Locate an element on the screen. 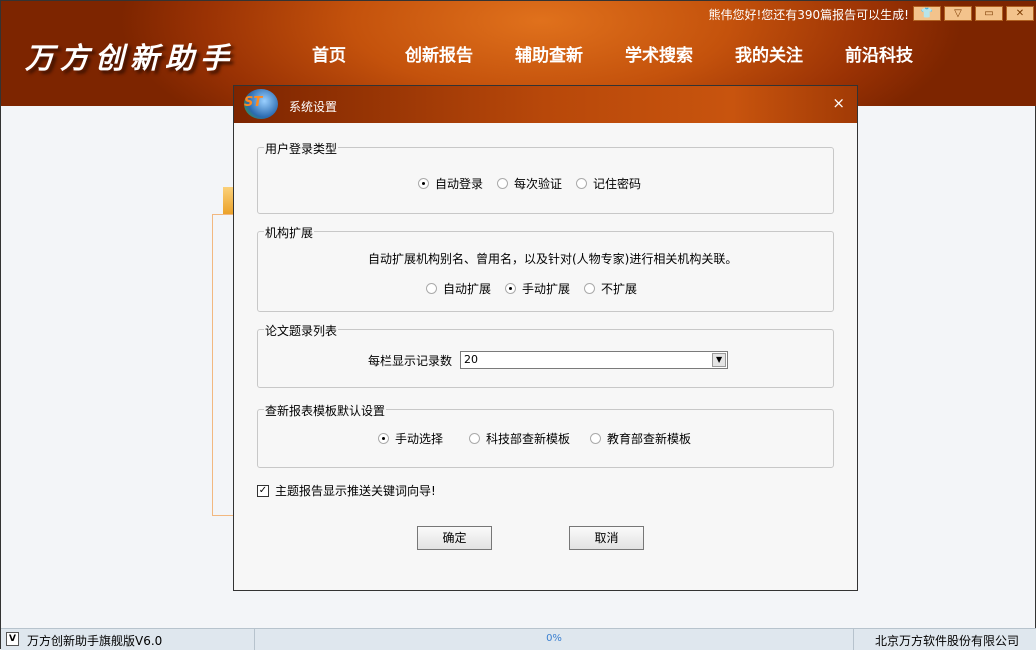  minimize-icon: ▭ is located at coordinates (989, 13).